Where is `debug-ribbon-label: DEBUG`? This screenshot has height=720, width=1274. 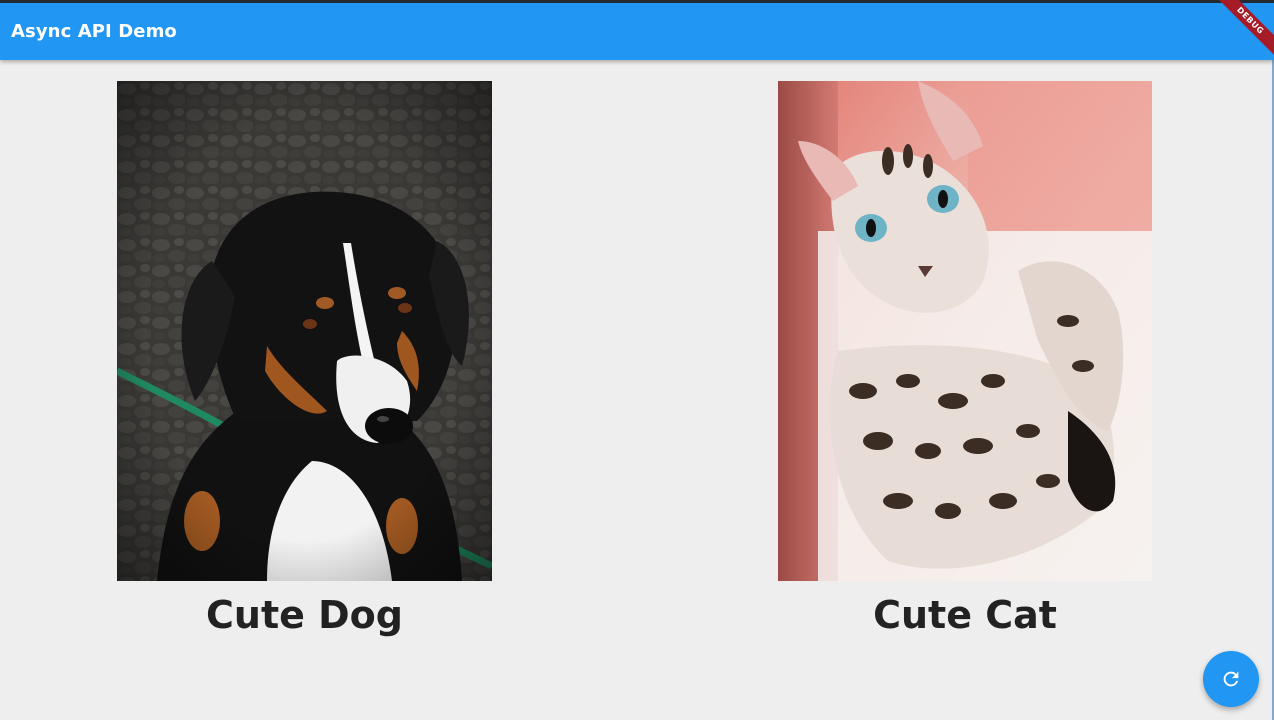 debug-ribbon-label: DEBUG is located at coordinates (1241, 31).